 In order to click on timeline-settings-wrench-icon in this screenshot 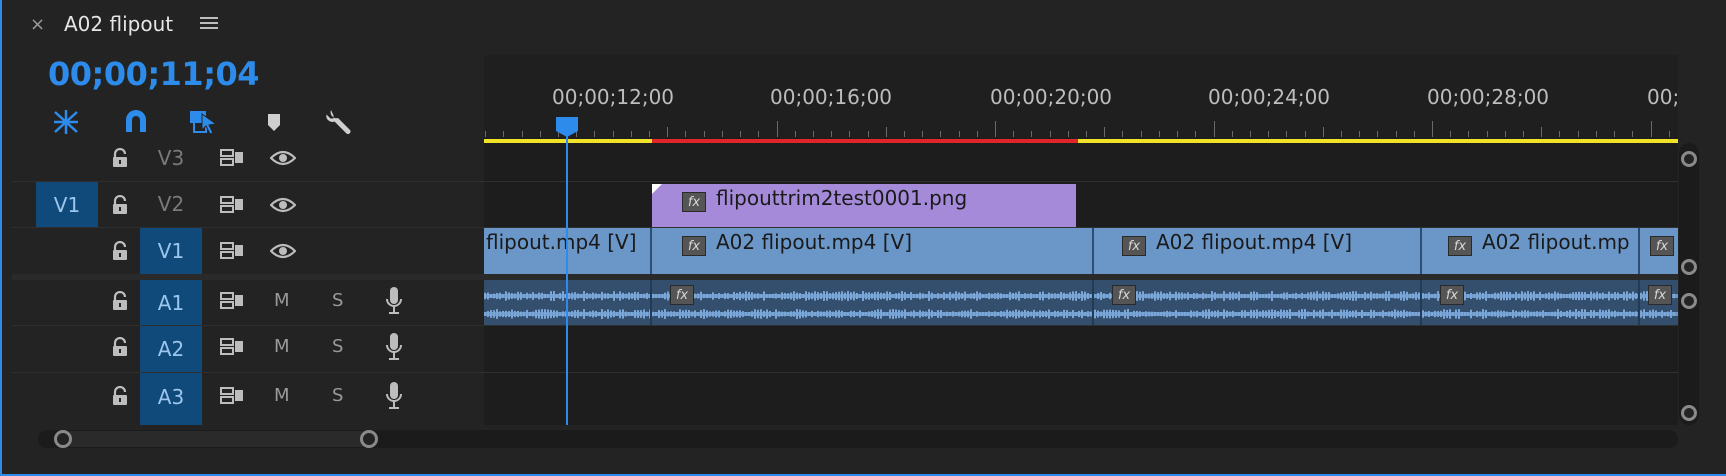, I will do `click(340, 122)`.